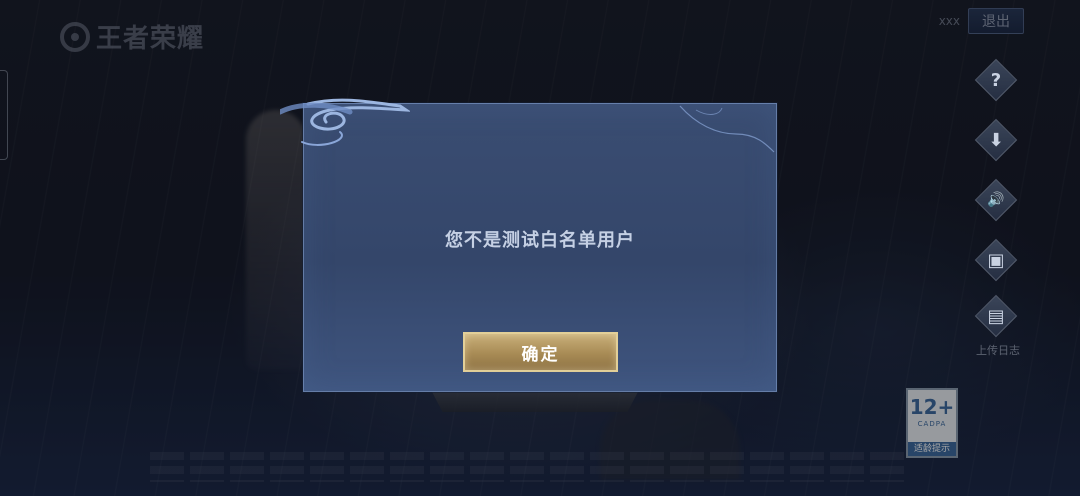 The width and height of the screenshot is (1080, 496). Describe the element at coordinates (540, 240) in the screenshot. I see `dialog-message: 您不是测试白名单用户` at that location.